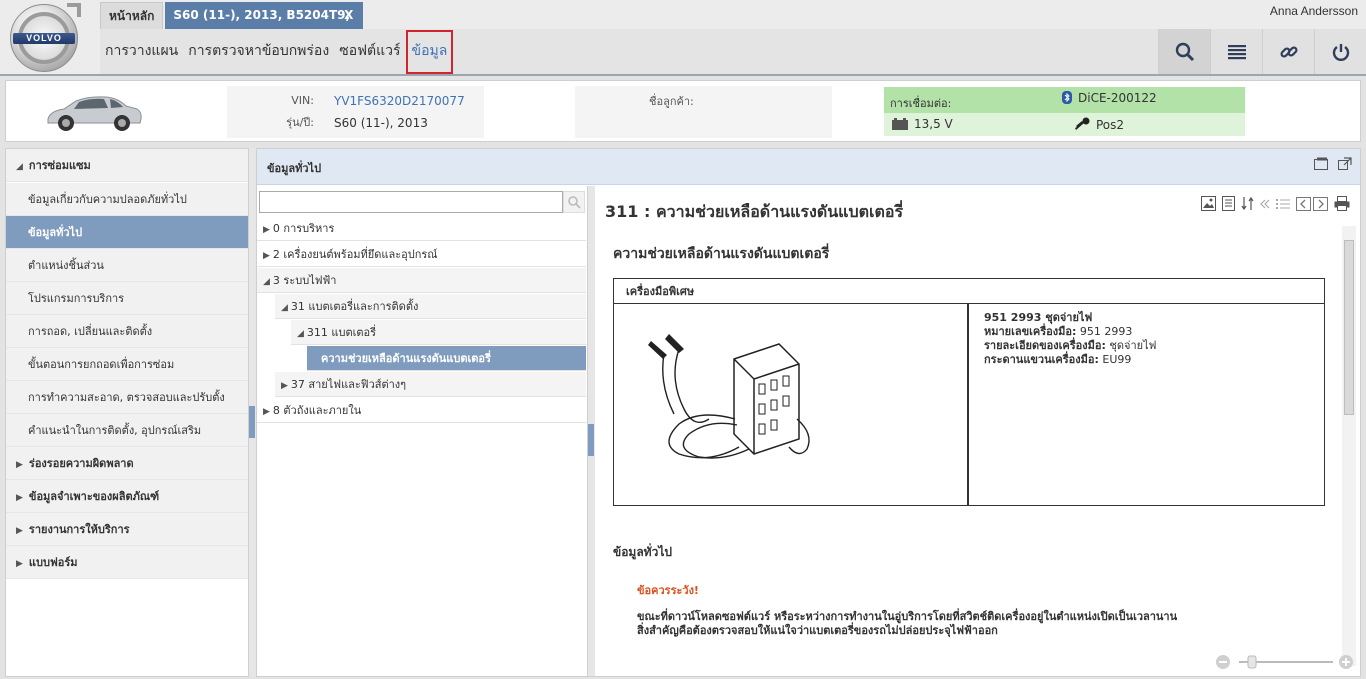 Image resolution: width=1366 pixels, height=679 pixels. I want to click on sidebar-item-specifications: ▶ ข้อมูลจำเพาะของผลิตภัณฑ์, so click(127, 496).